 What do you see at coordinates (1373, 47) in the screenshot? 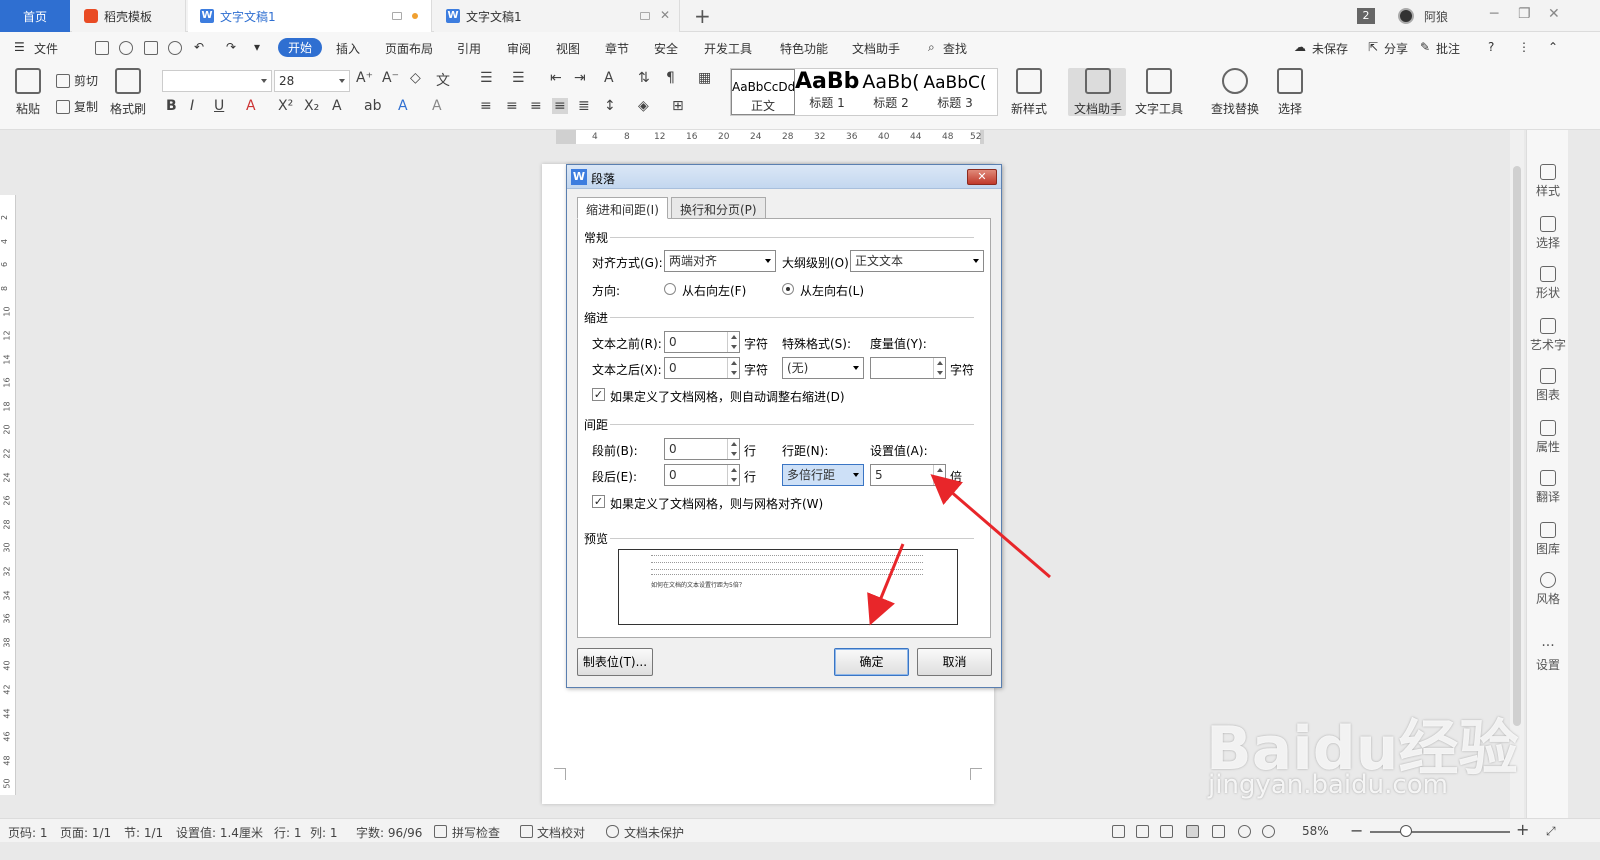
I see `share-icon: ⇱` at bounding box center [1373, 47].